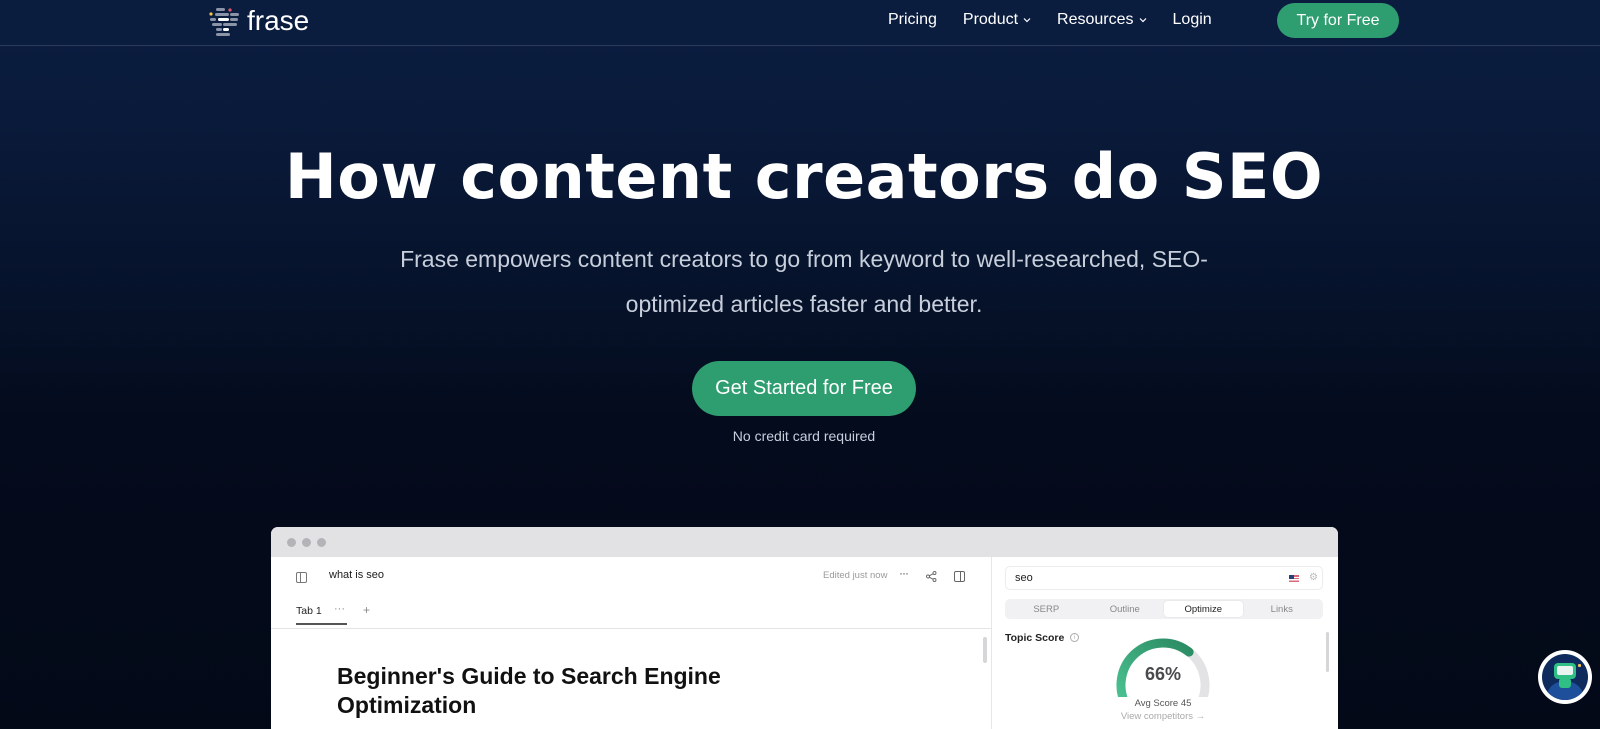  I want to click on document-tabs: Tab 1 ··· +, so click(631, 613).